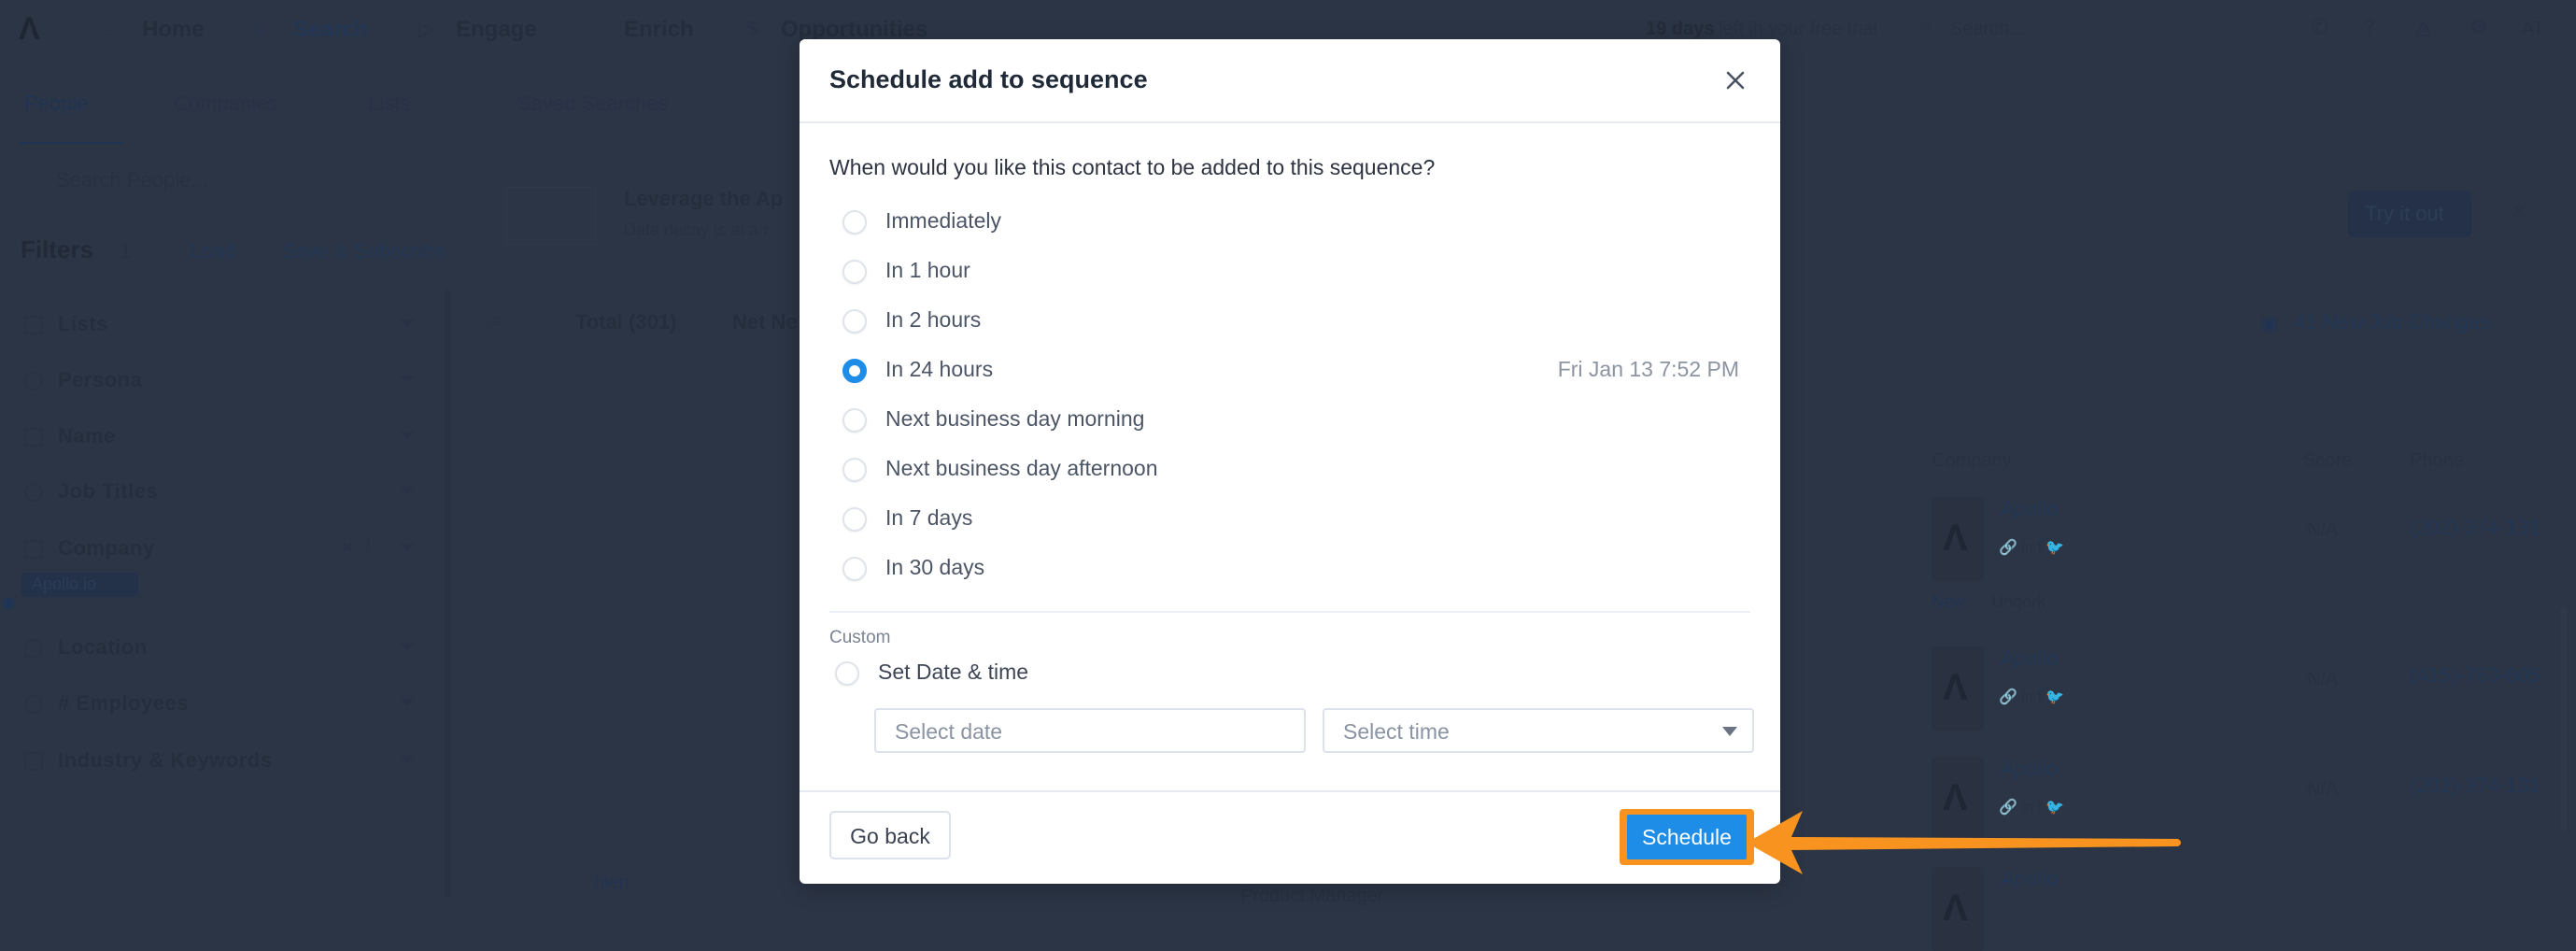 The width and height of the screenshot is (2576, 951). I want to click on radio-button-selected, so click(854, 371).